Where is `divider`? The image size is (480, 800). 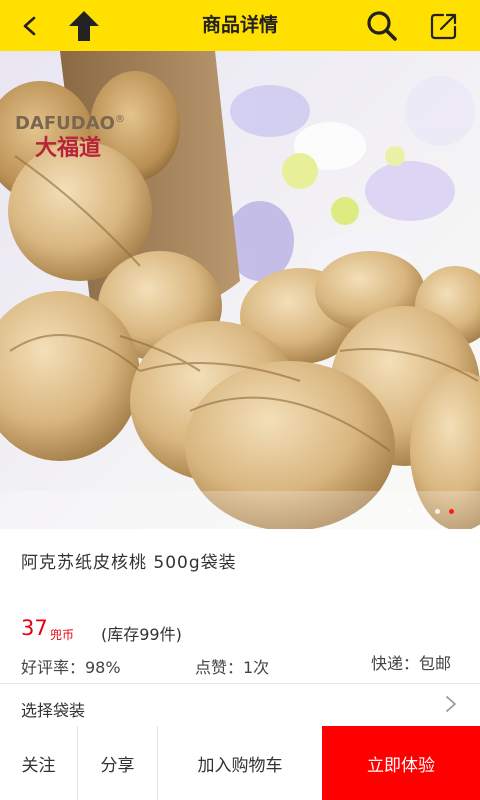 divider is located at coordinates (240, 683).